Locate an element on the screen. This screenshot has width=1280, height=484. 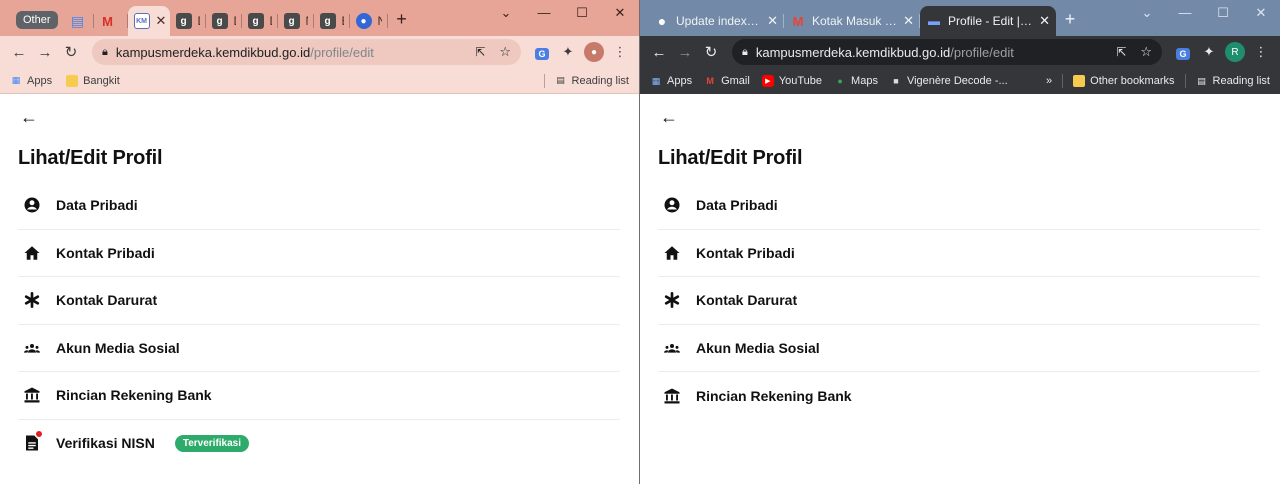
globe-icon: ● is located at coordinates (363, 21).